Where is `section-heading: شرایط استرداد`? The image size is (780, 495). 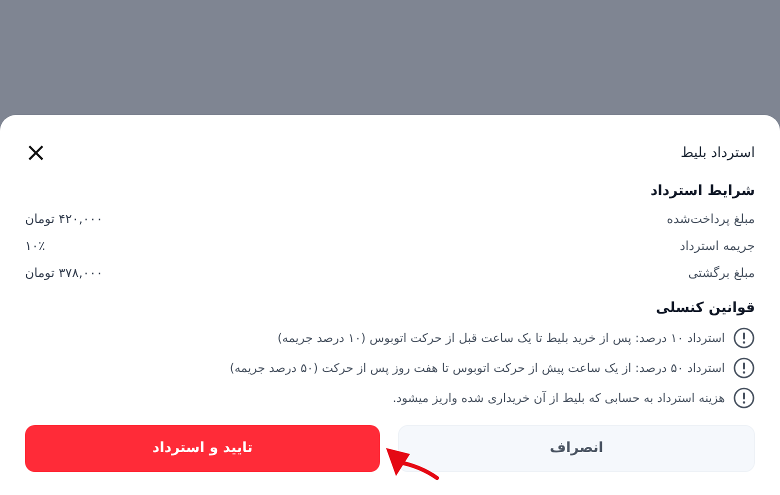 section-heading: شرایط استرداد is located at coordinates (702, 191).